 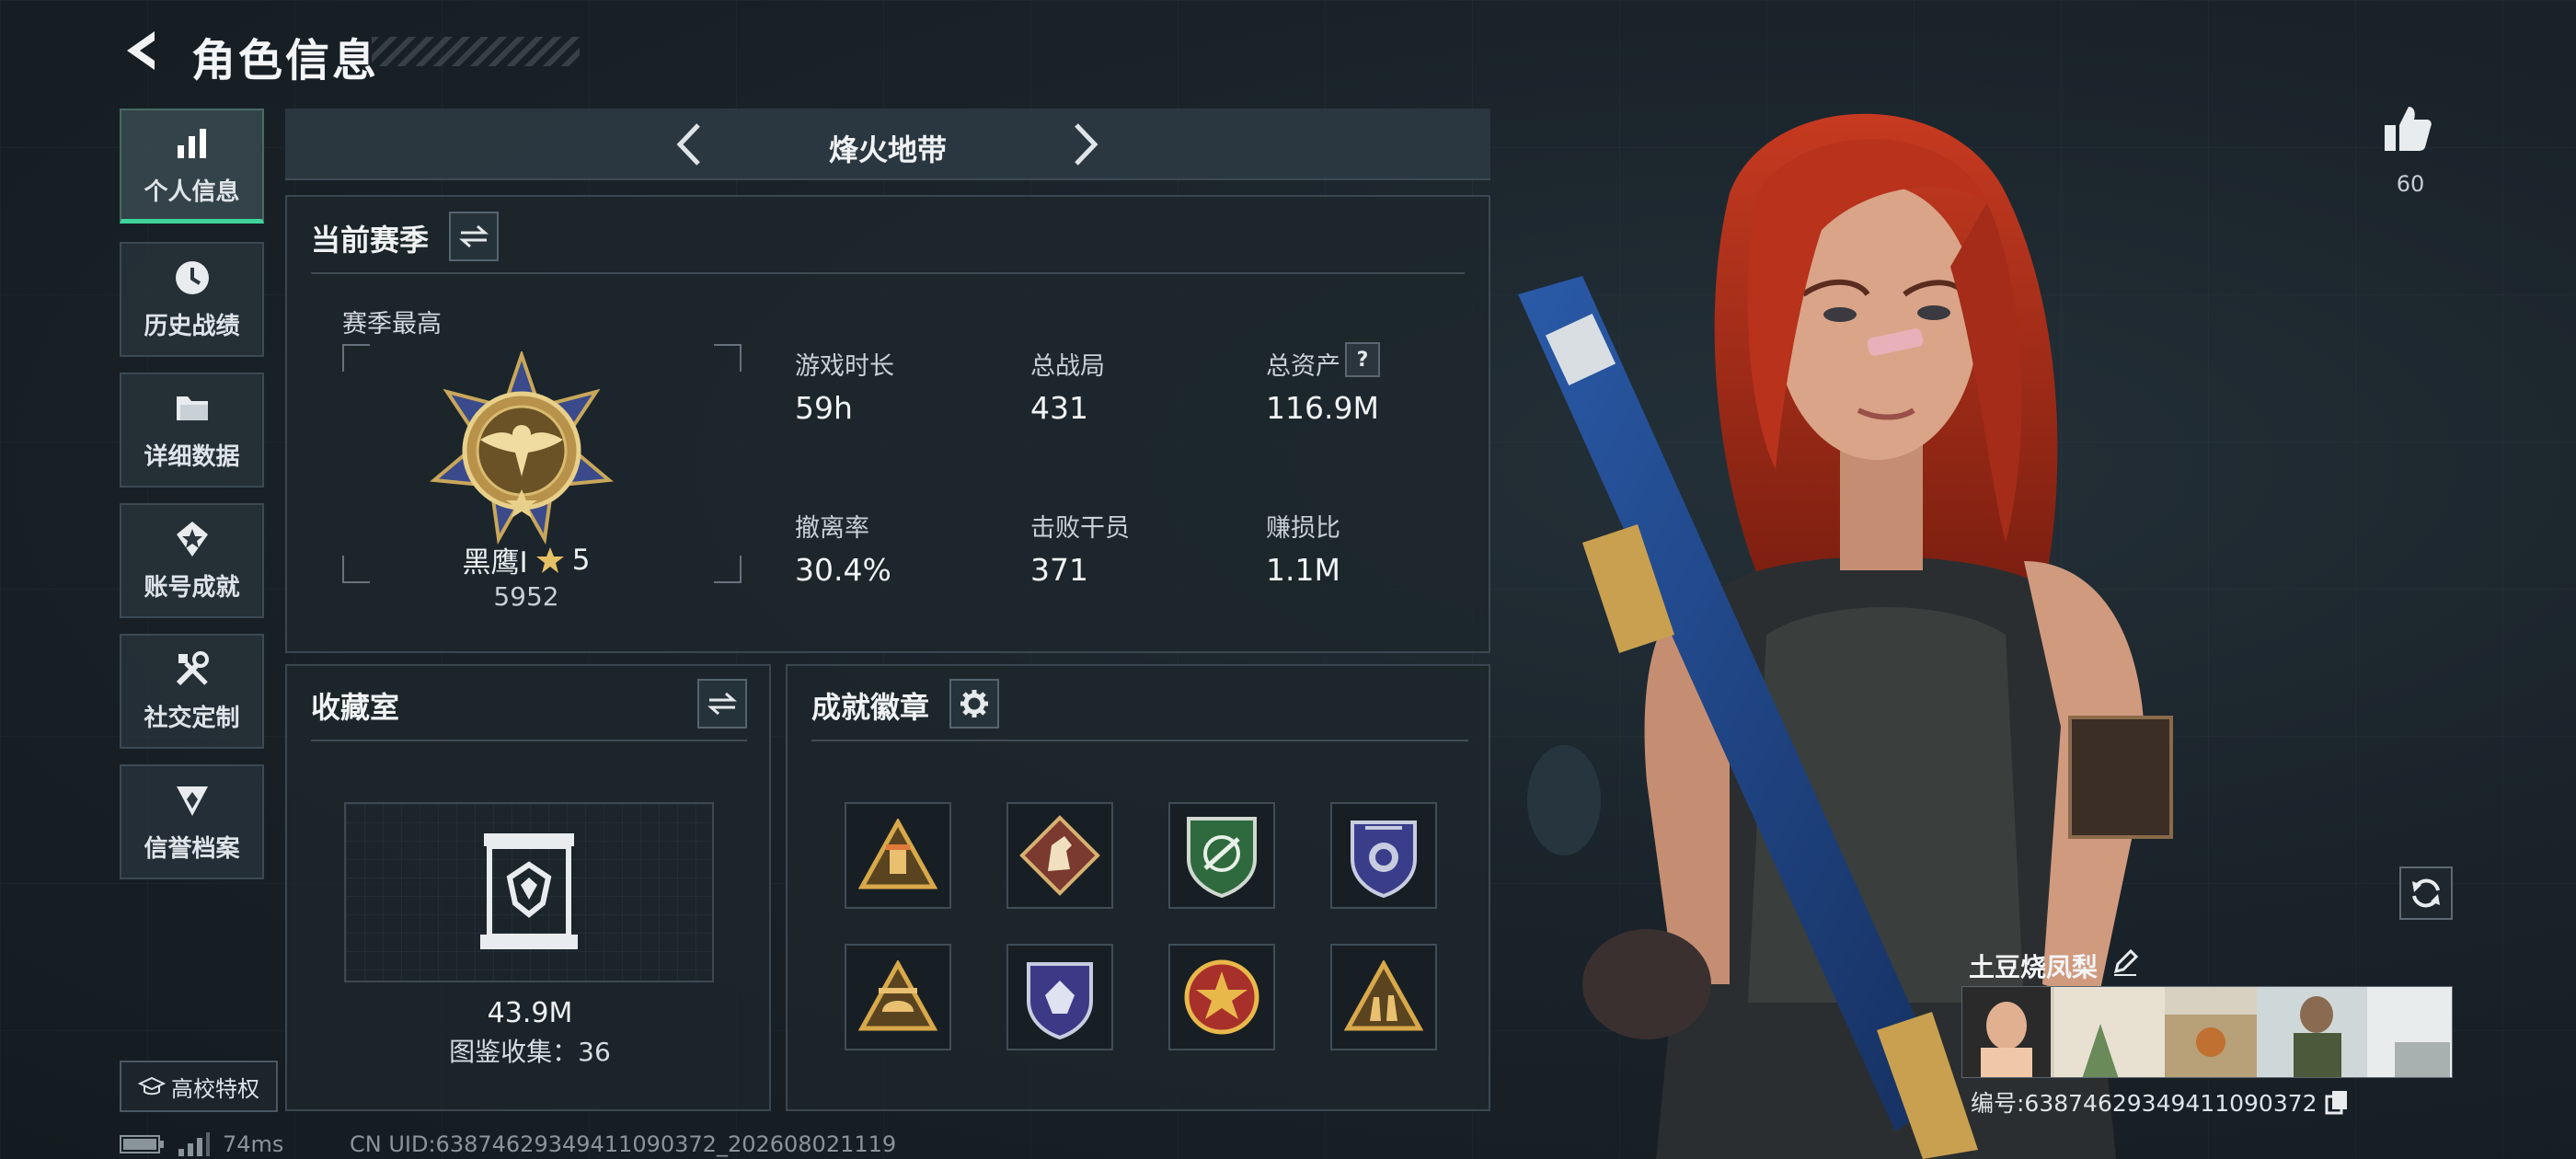 I want to click on red-star-badge-icon, so click(x=1221, y=997).